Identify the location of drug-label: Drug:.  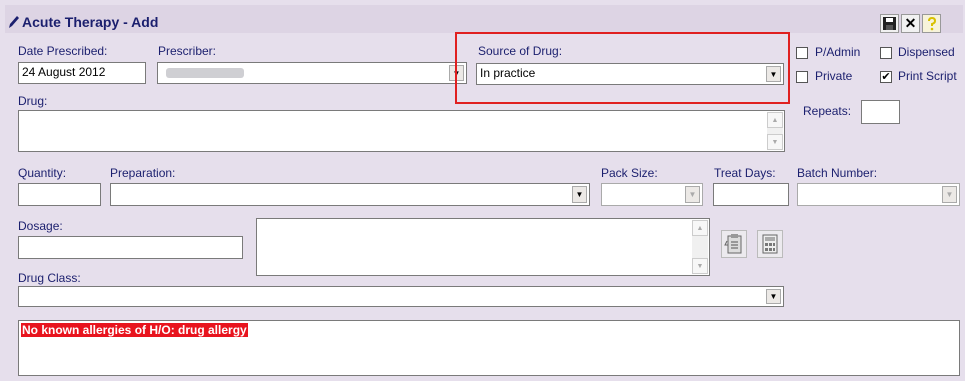
(33, 101).